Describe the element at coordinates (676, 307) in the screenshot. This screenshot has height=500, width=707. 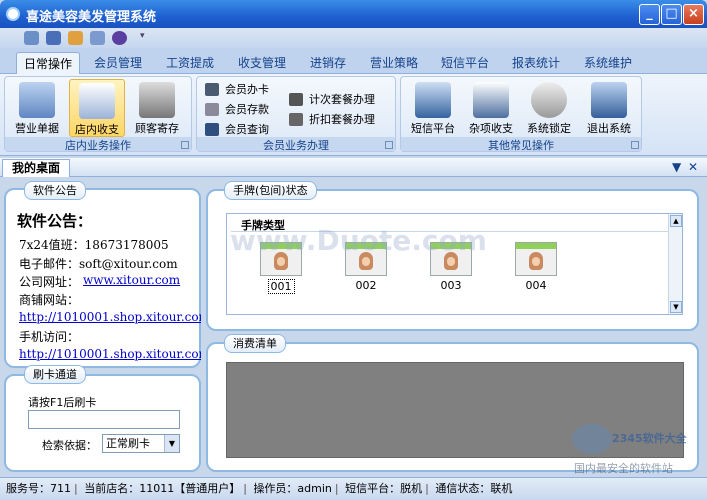
I see `scroll-down-icon: ▼` at that location.